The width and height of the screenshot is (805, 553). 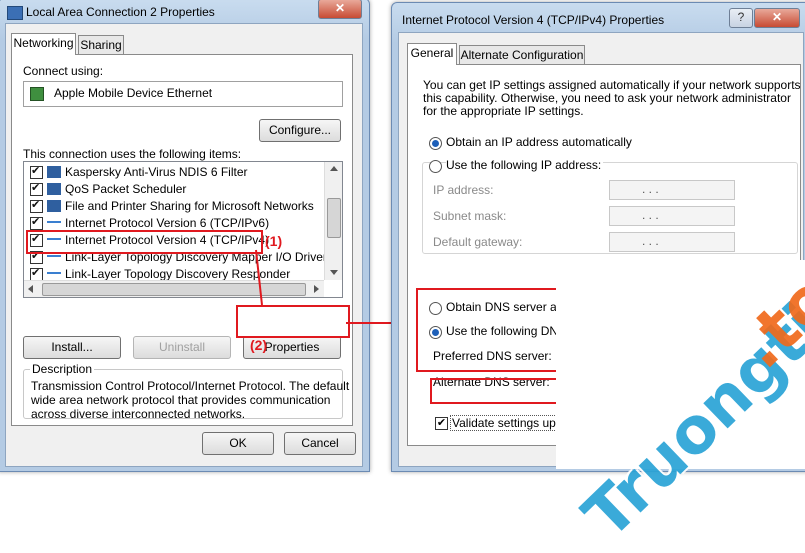 What do you see at coordinates (478, 242) in the screenshot?
I see `default-gateway-label: Default gateway:` at bounding box center [478, 242].